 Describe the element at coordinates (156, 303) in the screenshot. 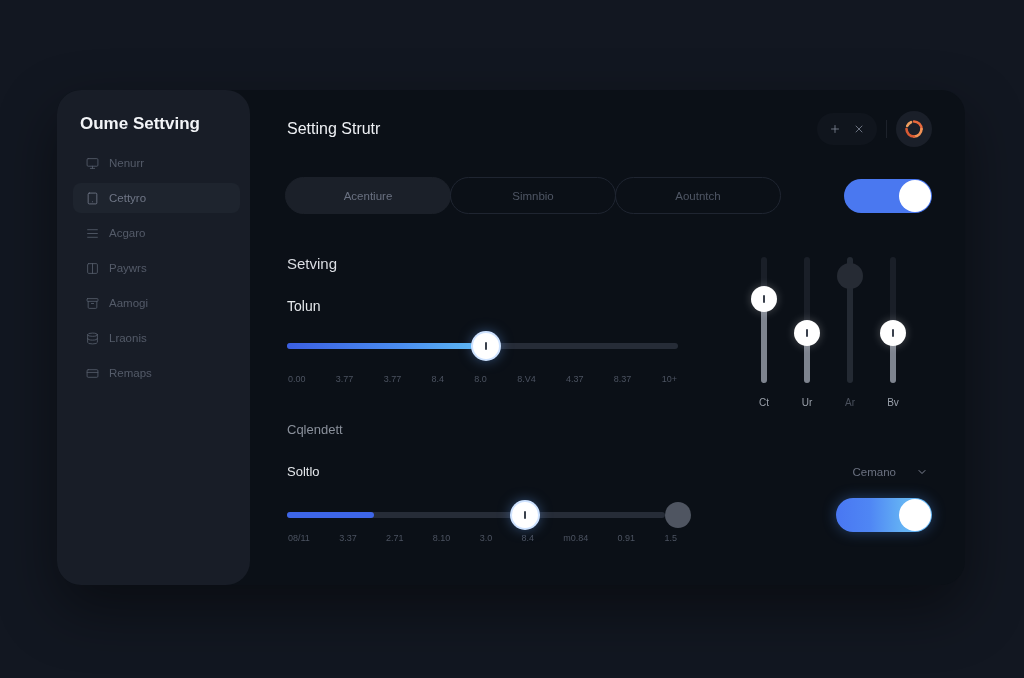

I see `sidebar-item: Aamogi` at that location.